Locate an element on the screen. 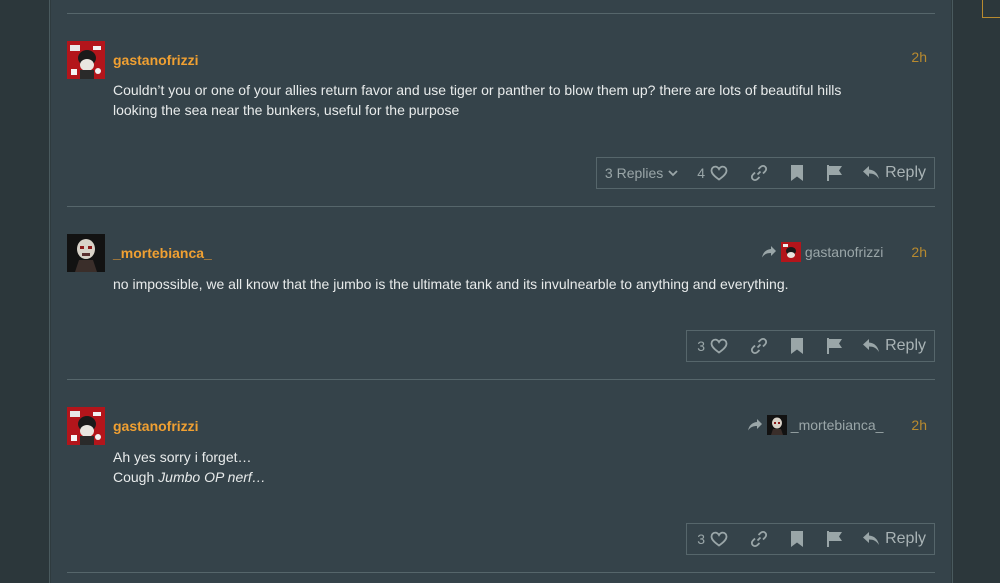 The width and height of the screenshot is (1000, 583). post-meta: 2h is located at coordinates (919, 57).